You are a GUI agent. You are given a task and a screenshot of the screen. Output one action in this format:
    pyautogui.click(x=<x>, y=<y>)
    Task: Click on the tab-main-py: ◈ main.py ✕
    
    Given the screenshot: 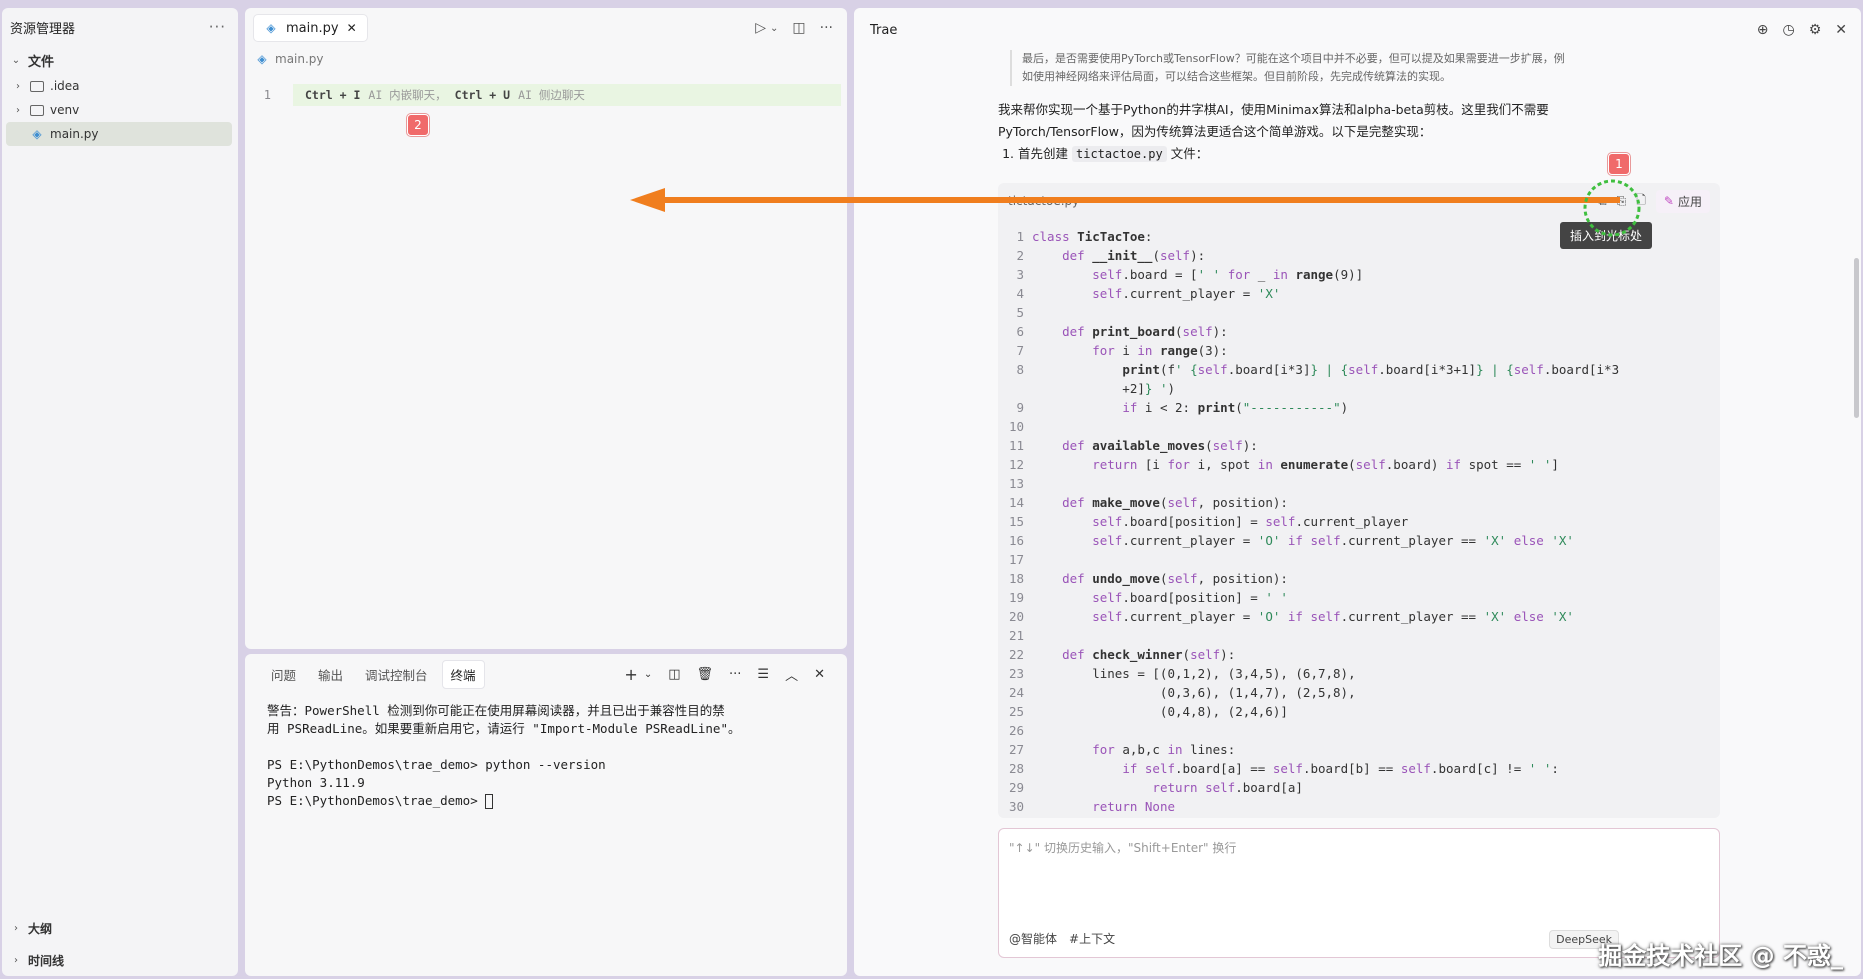 What is the action you would take?
    pyautogui.click(x=310, y=28)
    